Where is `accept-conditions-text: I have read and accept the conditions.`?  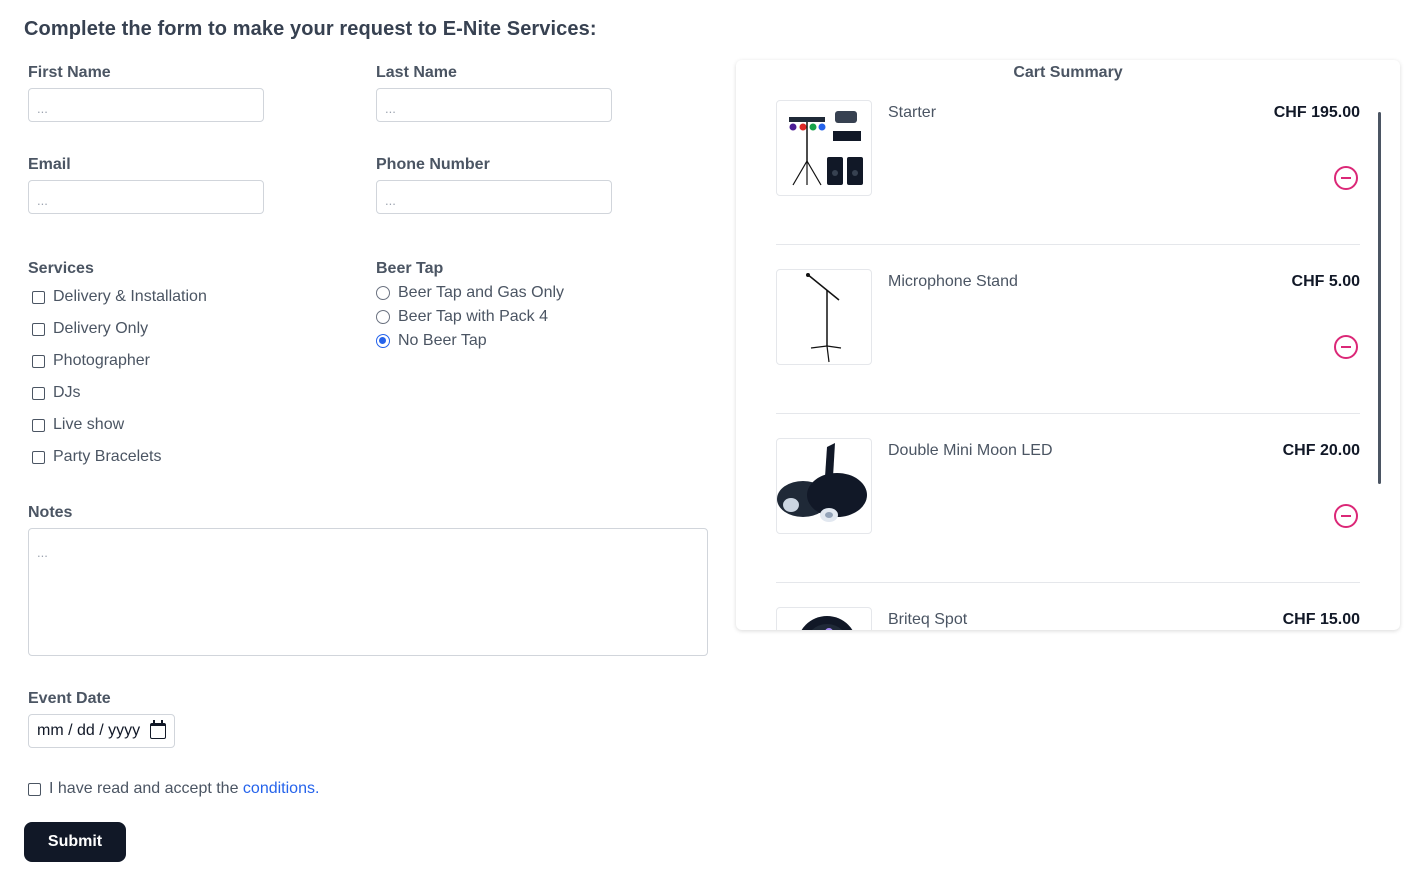 accept-conditions-text: I have read and accept the conditions. is located at coordinates (184, 789).